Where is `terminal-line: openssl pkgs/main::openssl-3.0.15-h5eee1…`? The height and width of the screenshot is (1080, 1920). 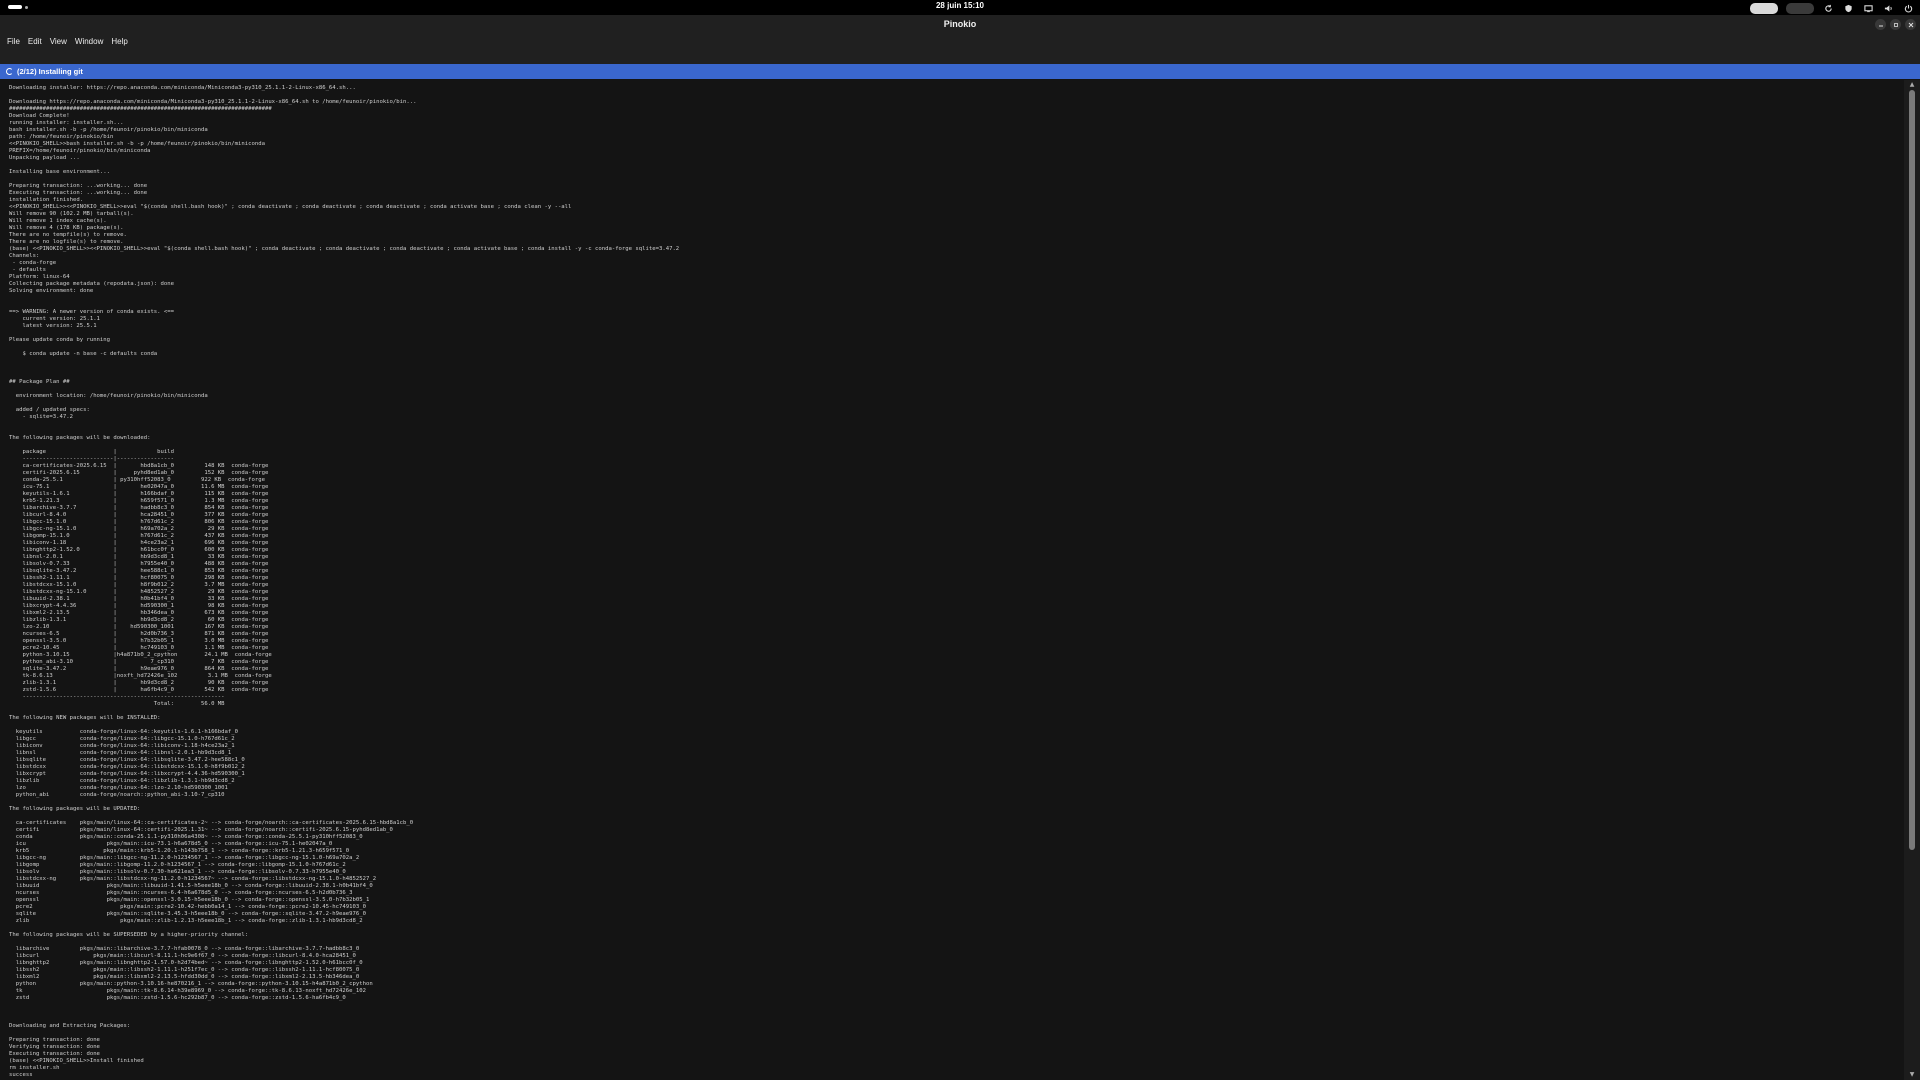 terminal-line: openssl pkgs/main::openssl-3.0.15-h5eee1… is located at coordinates (192, 900).